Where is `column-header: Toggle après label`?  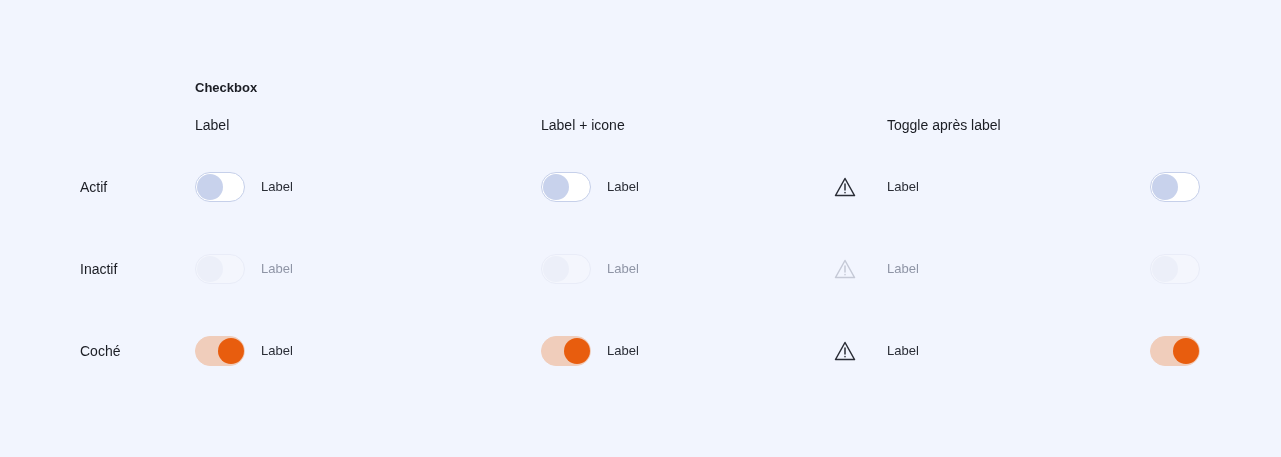
column-header: Toggle après label is located at coordinates (944, 125).